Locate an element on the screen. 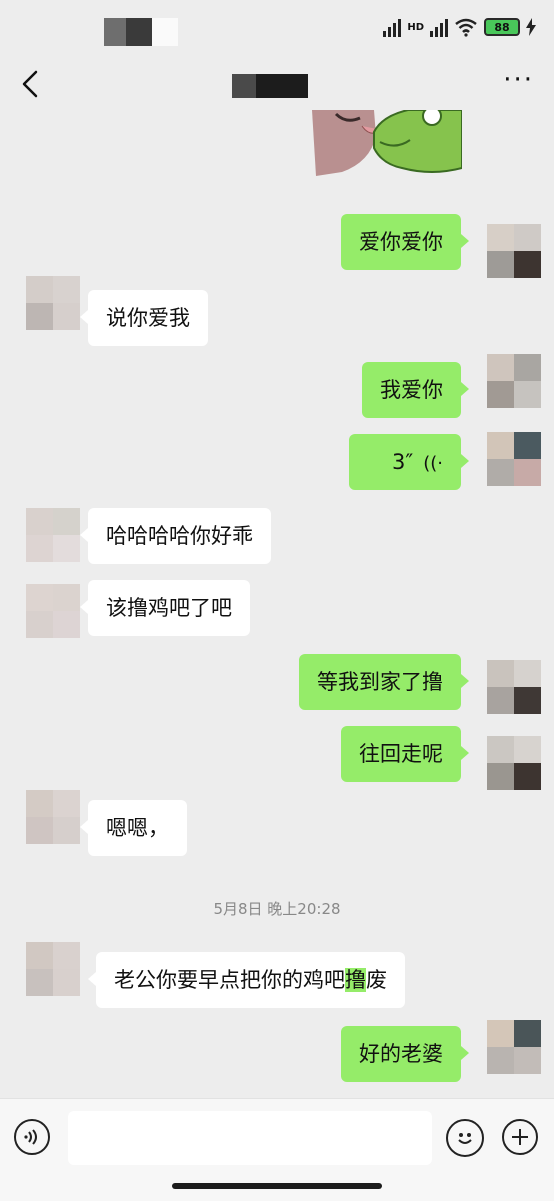 The height and width of the screenshot is (1201, 554). incoming-message: 嗯嗯， is located at coordinates (133, 828).